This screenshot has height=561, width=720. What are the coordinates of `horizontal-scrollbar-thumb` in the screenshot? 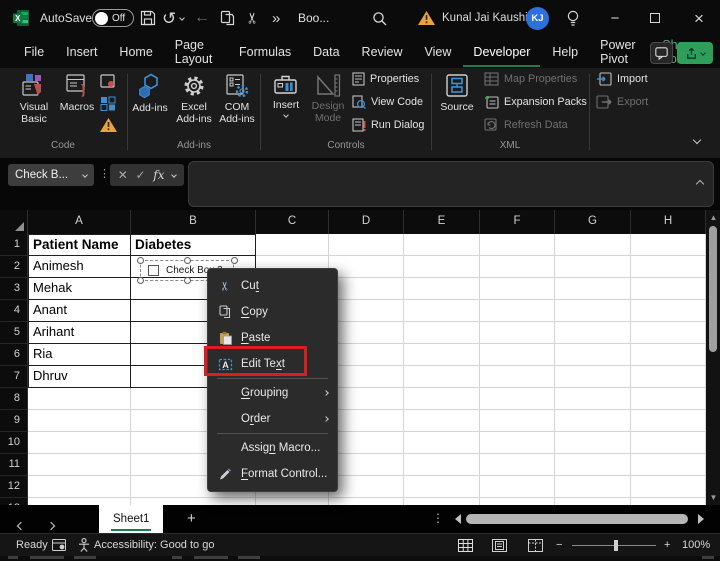 It's located at (577, 519).